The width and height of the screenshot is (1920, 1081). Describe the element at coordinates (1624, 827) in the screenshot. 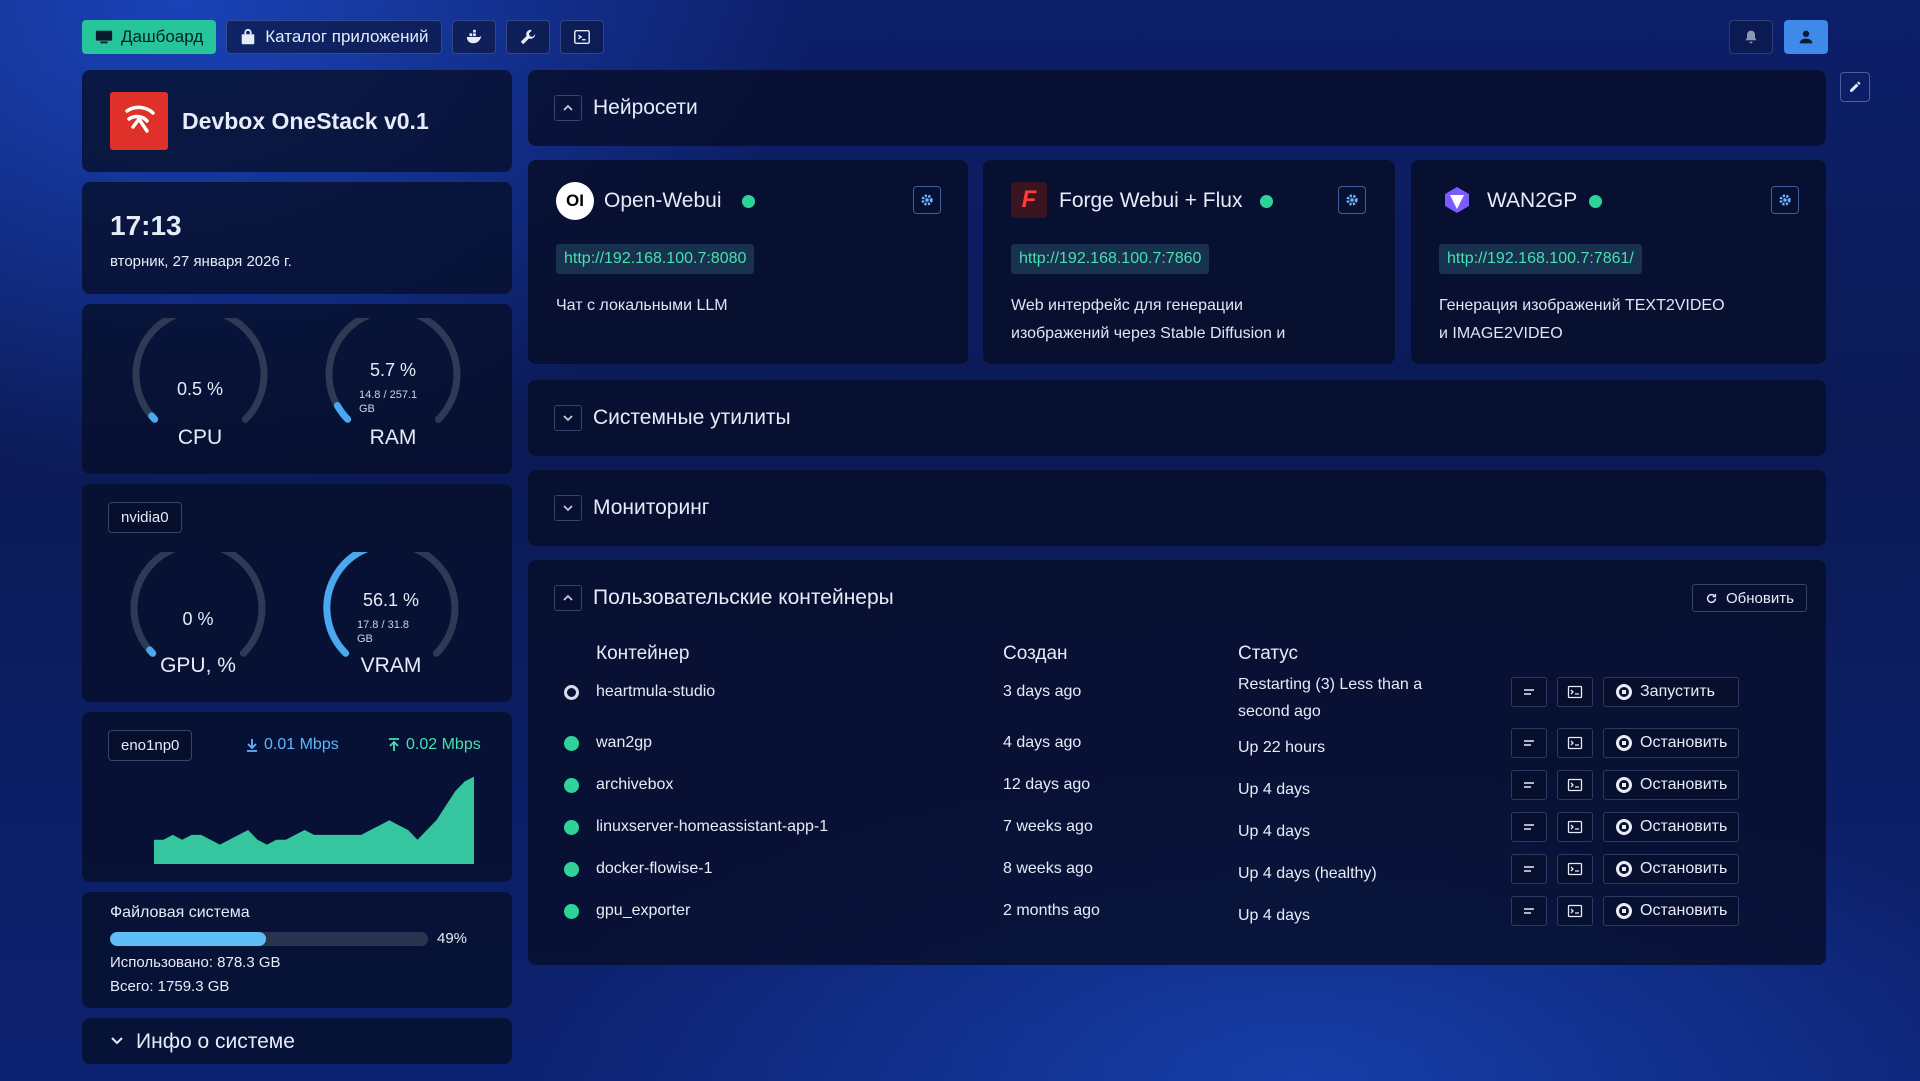

I see `stop-icon` at that location.